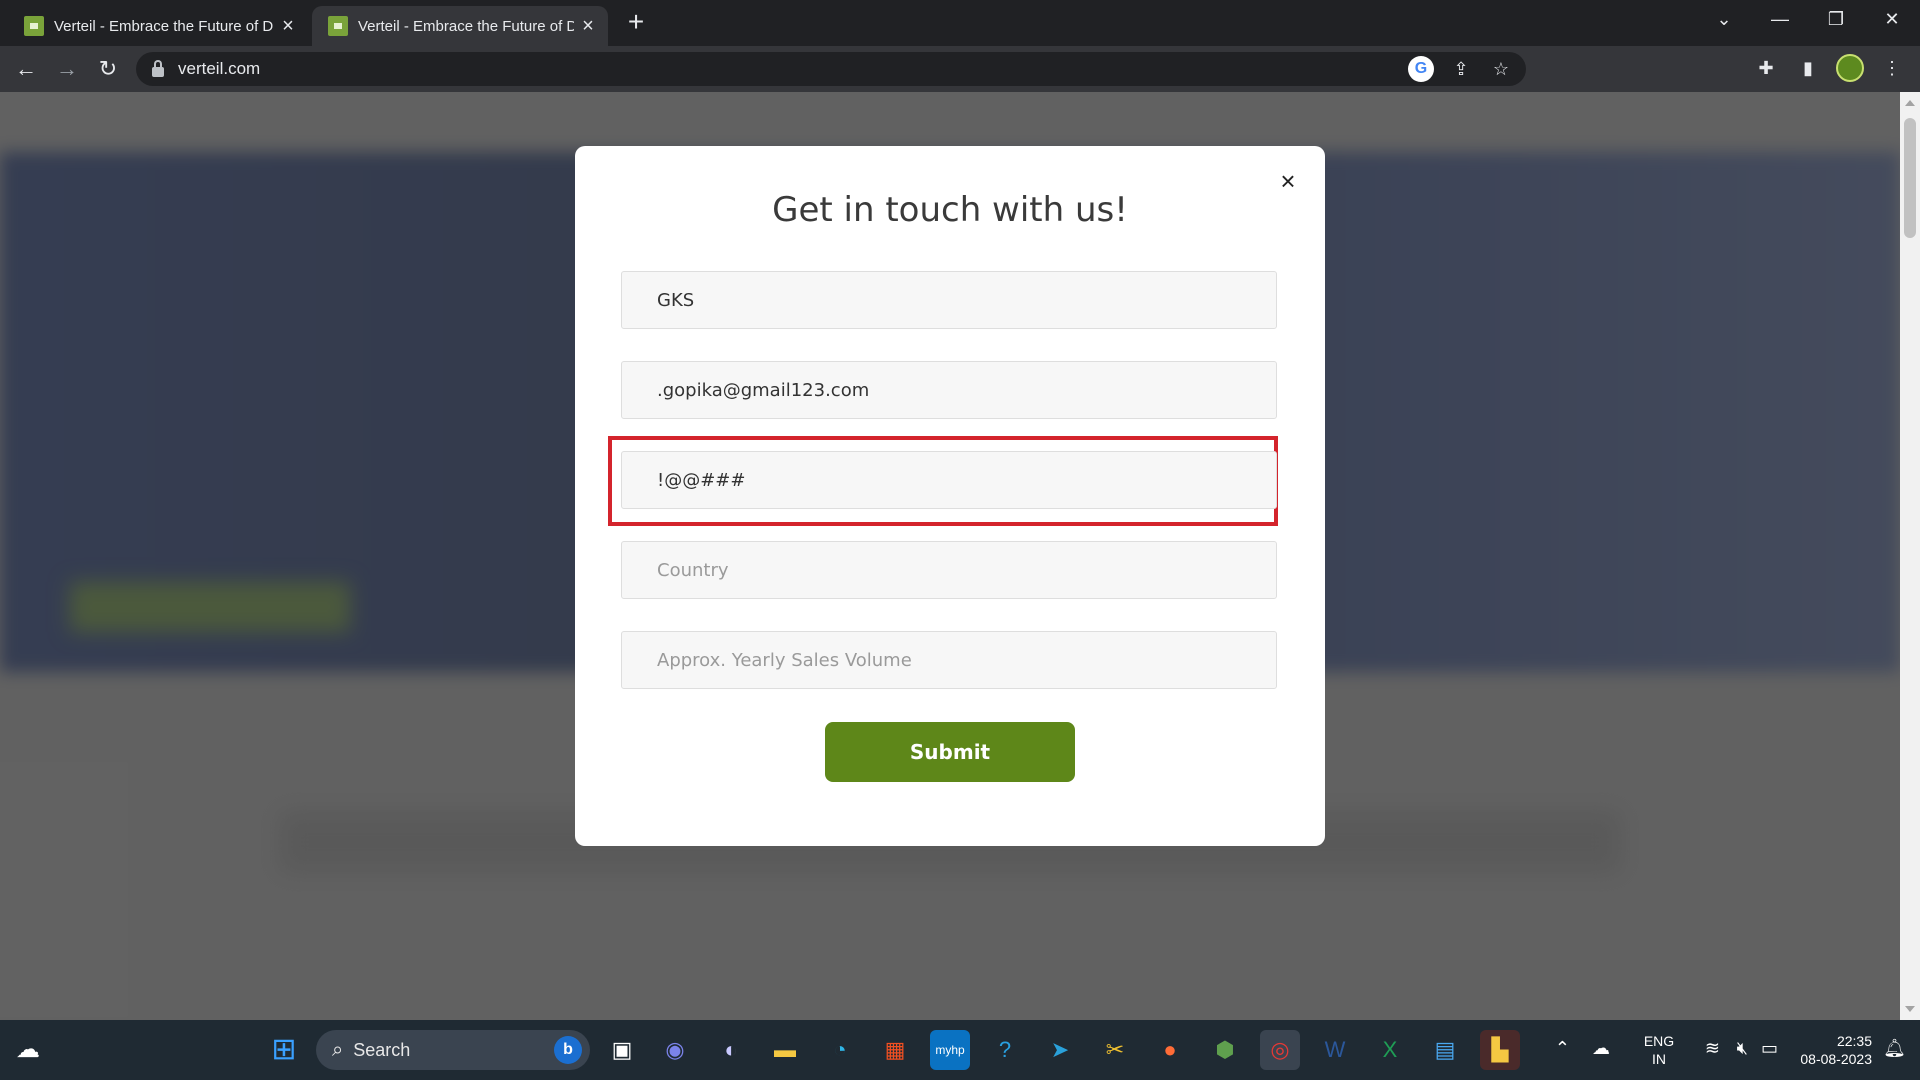  I want to click on minimize-icon: —, so click(1780, 20).